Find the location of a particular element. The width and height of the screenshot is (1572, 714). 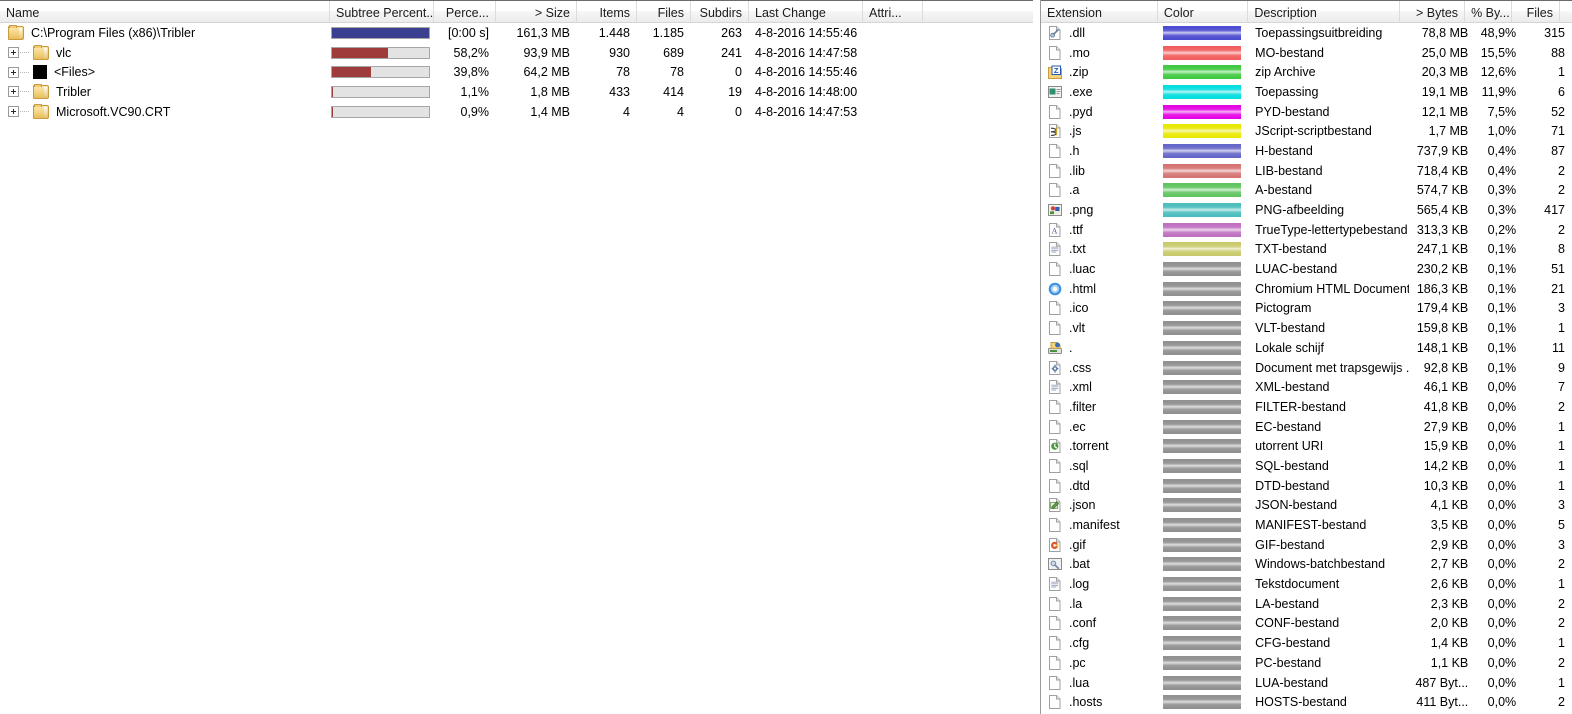

extension-files: 3 is located at coordinates (1561, 544).